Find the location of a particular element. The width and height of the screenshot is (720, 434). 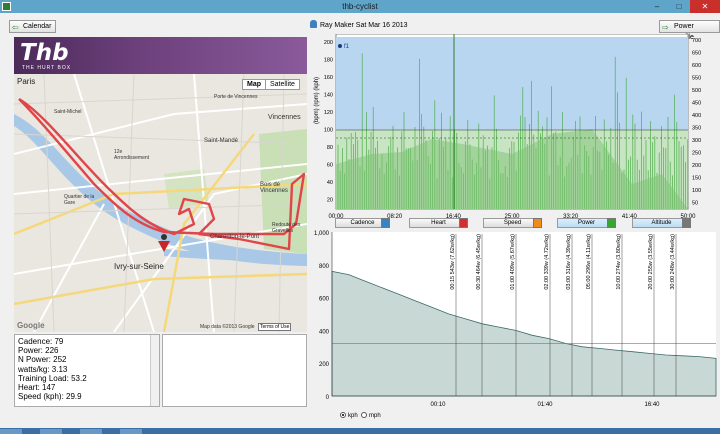

toggle-cadence-label: Cadence is located at coordinates (362, 223).